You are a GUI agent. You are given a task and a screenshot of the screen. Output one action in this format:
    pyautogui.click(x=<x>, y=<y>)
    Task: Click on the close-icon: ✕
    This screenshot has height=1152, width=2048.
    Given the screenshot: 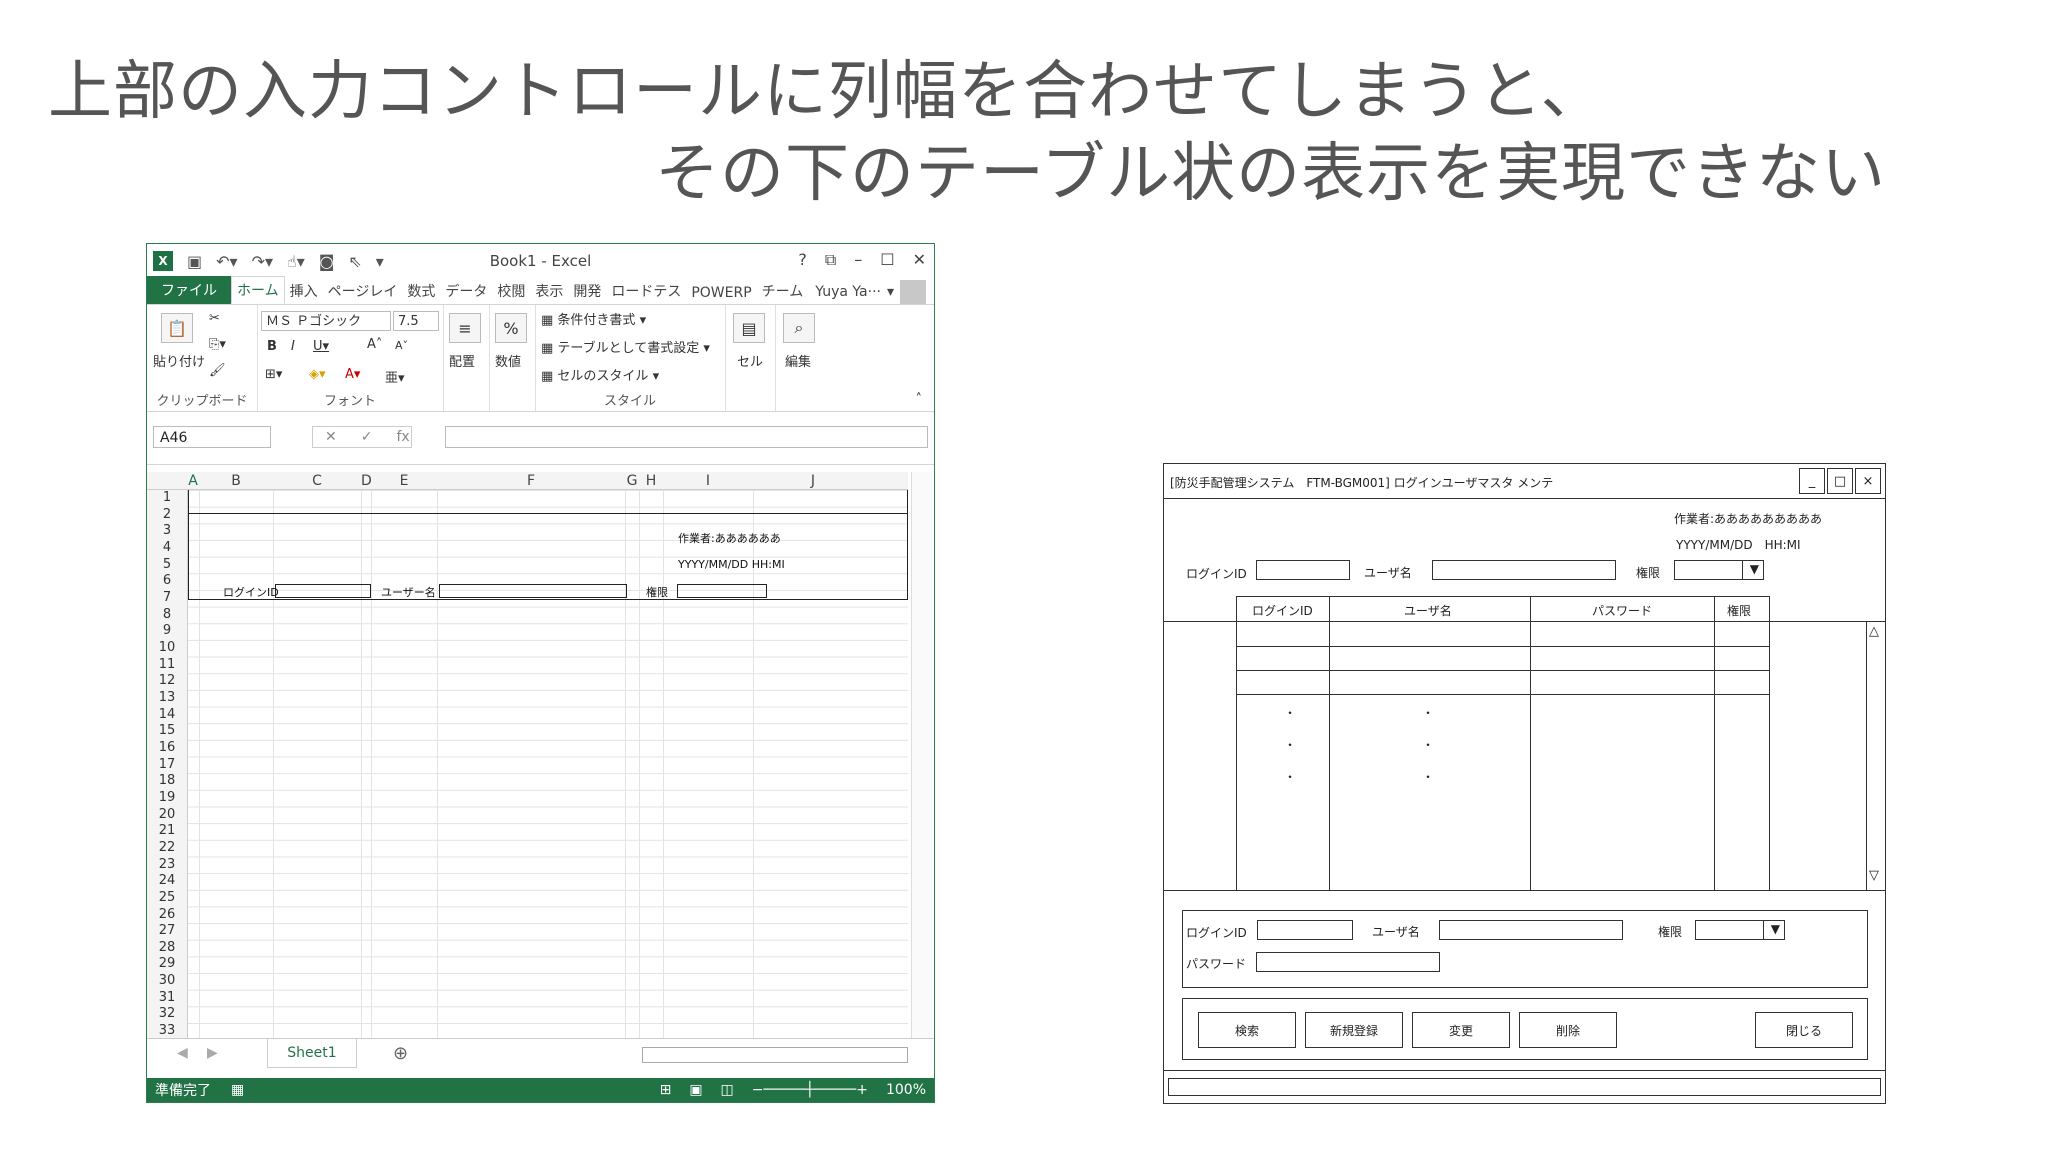 What is the action you would take?
    pyautogui.click(x=919, y=260)
    